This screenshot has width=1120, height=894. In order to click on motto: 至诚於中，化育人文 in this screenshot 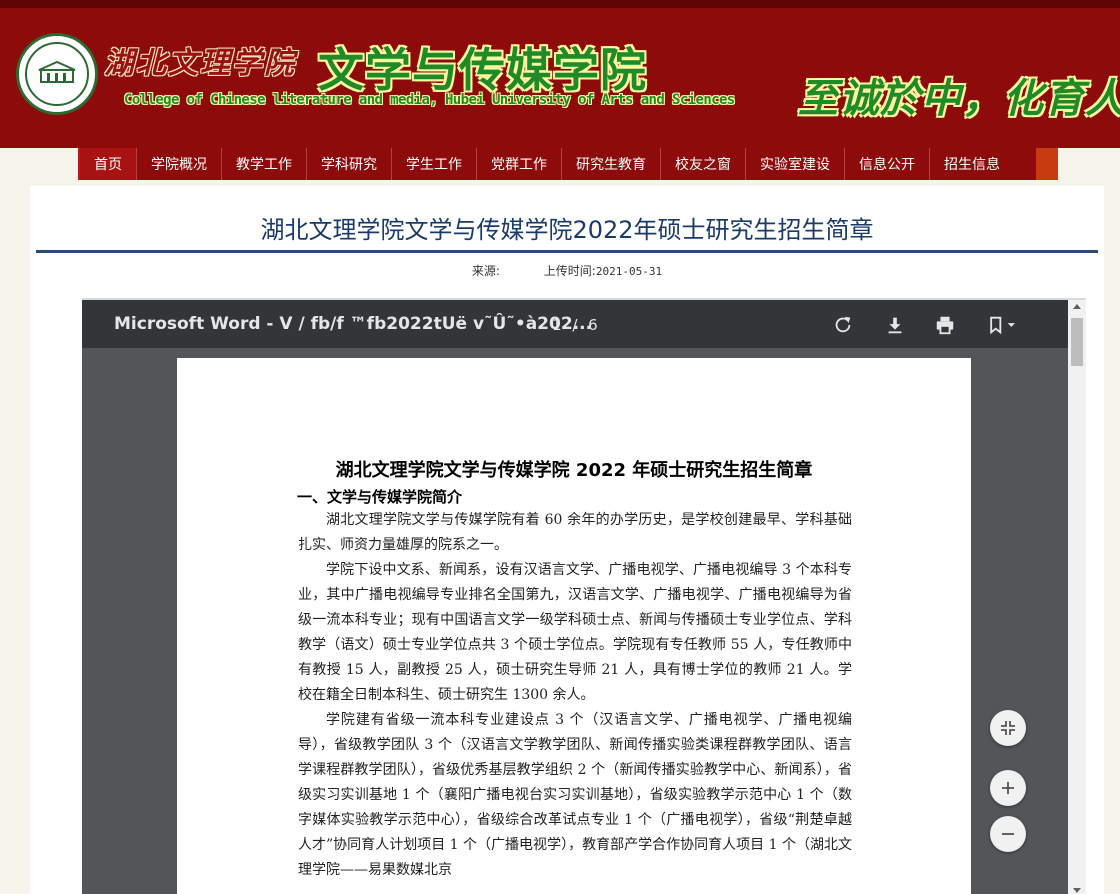, I will do `click(959, 98)`.